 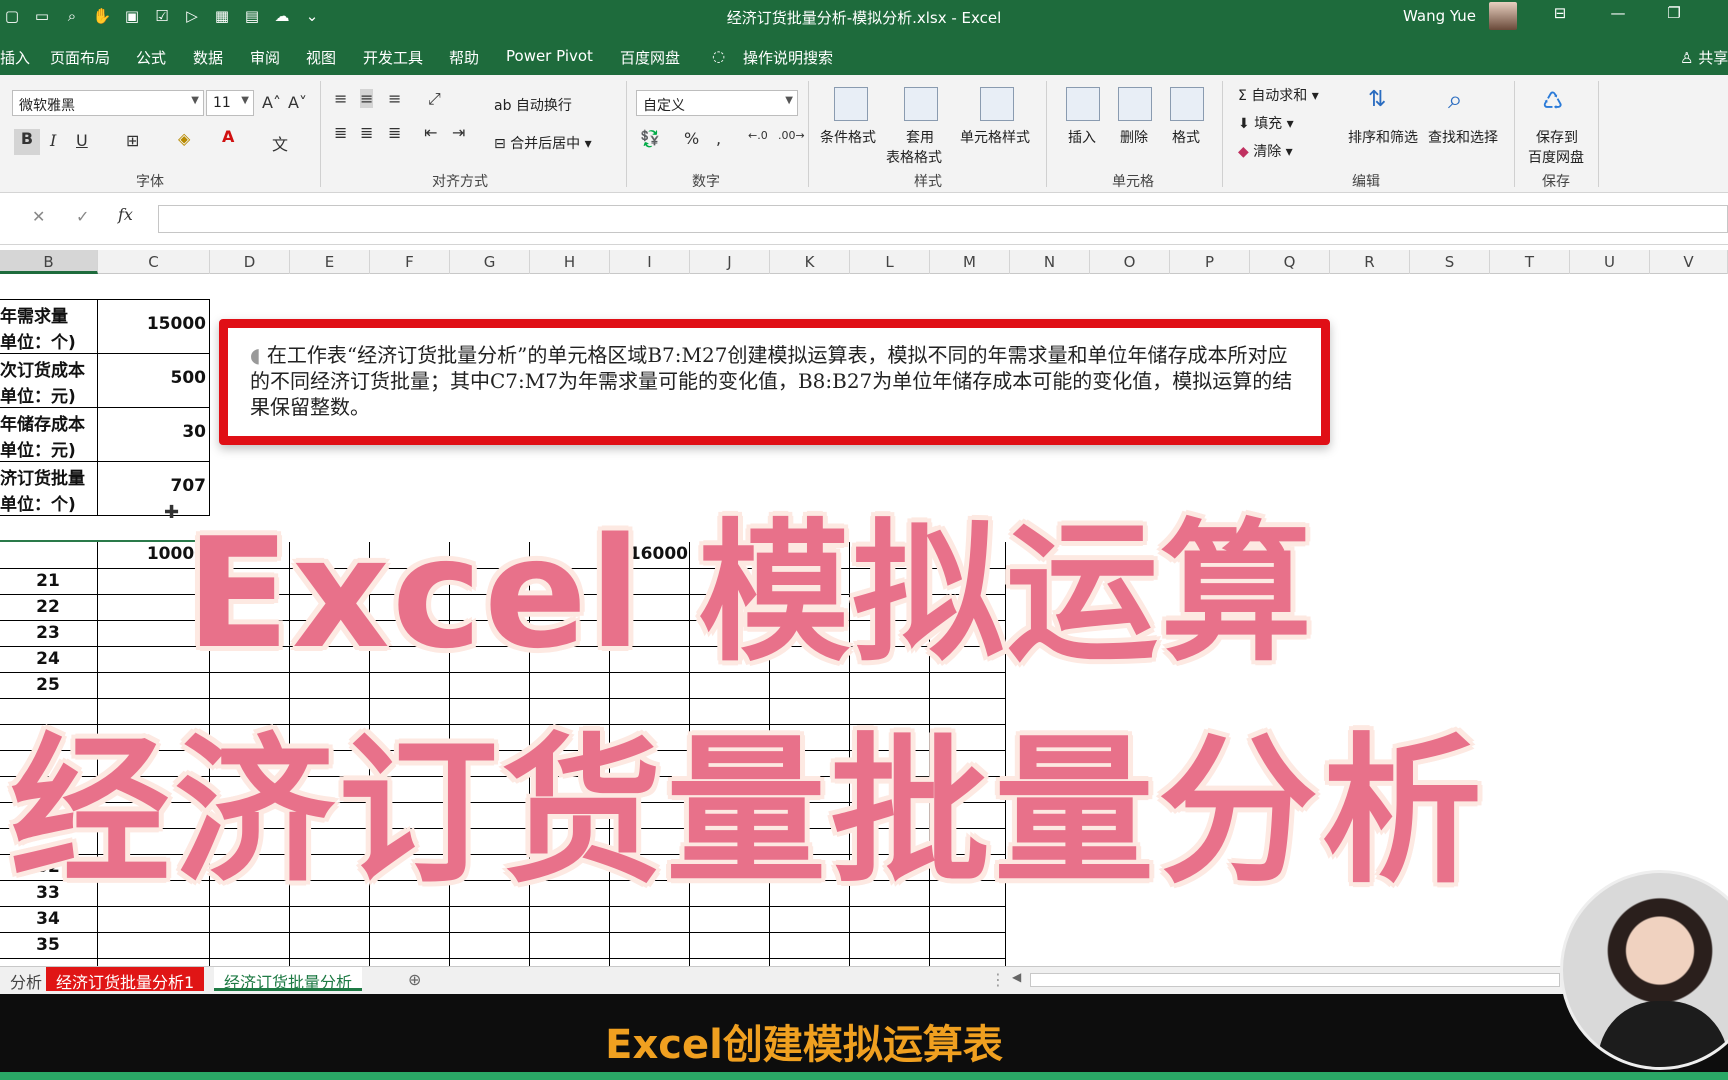 What do you see at coordinates (691, 138) in the screenshot?
I see `percent-icon: %` at bounding box center [691, 138].